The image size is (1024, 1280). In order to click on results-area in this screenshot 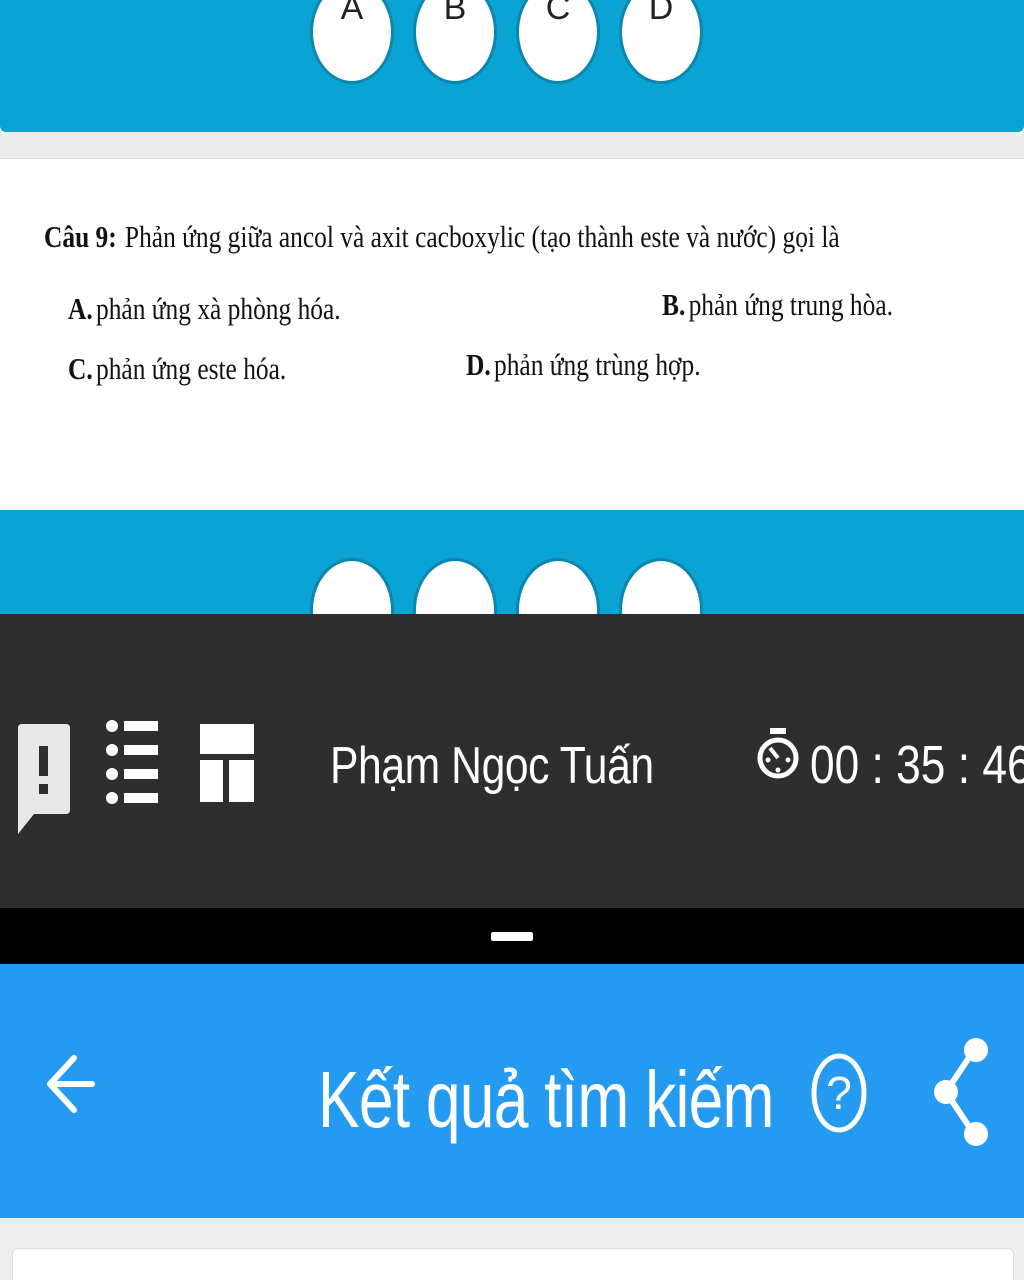, I will do `click(512, 1249)`.